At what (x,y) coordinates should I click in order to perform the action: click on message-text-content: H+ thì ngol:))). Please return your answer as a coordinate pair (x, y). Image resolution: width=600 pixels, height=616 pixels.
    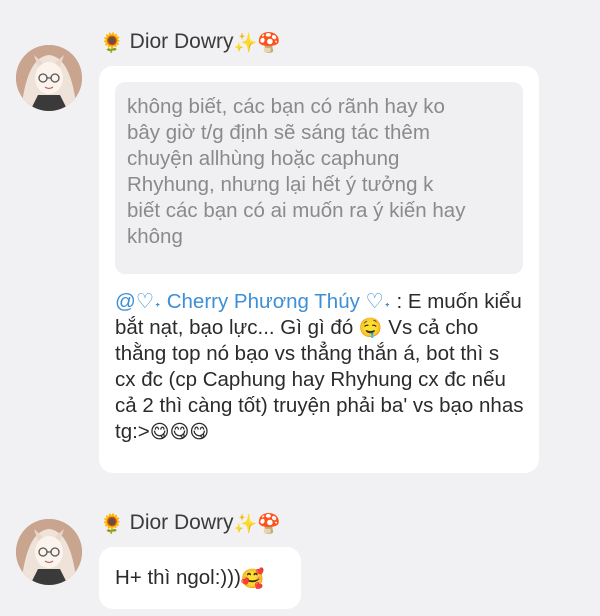
    Looking at the image, I should click on (178, 577).